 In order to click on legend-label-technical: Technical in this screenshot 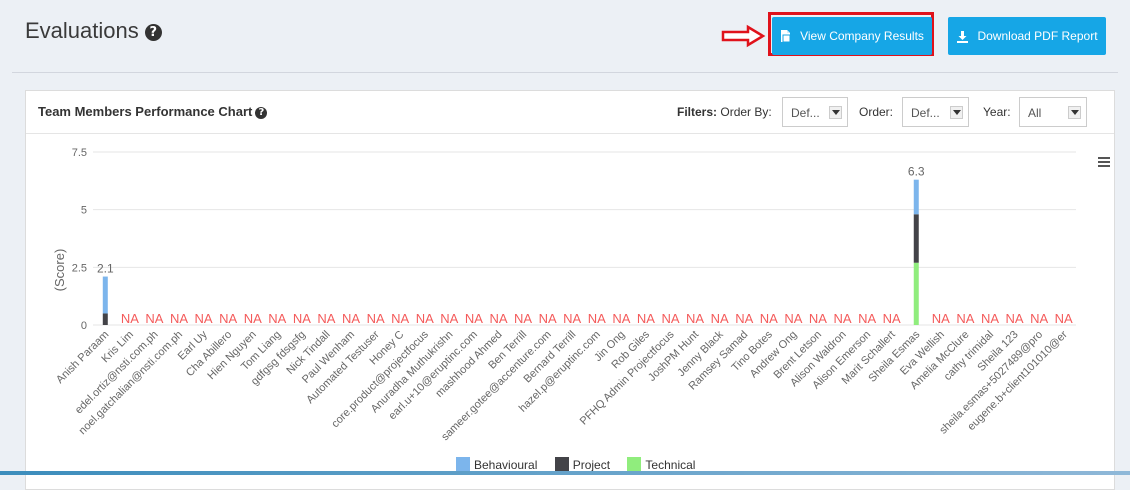, I will do `click(670, 465)`.